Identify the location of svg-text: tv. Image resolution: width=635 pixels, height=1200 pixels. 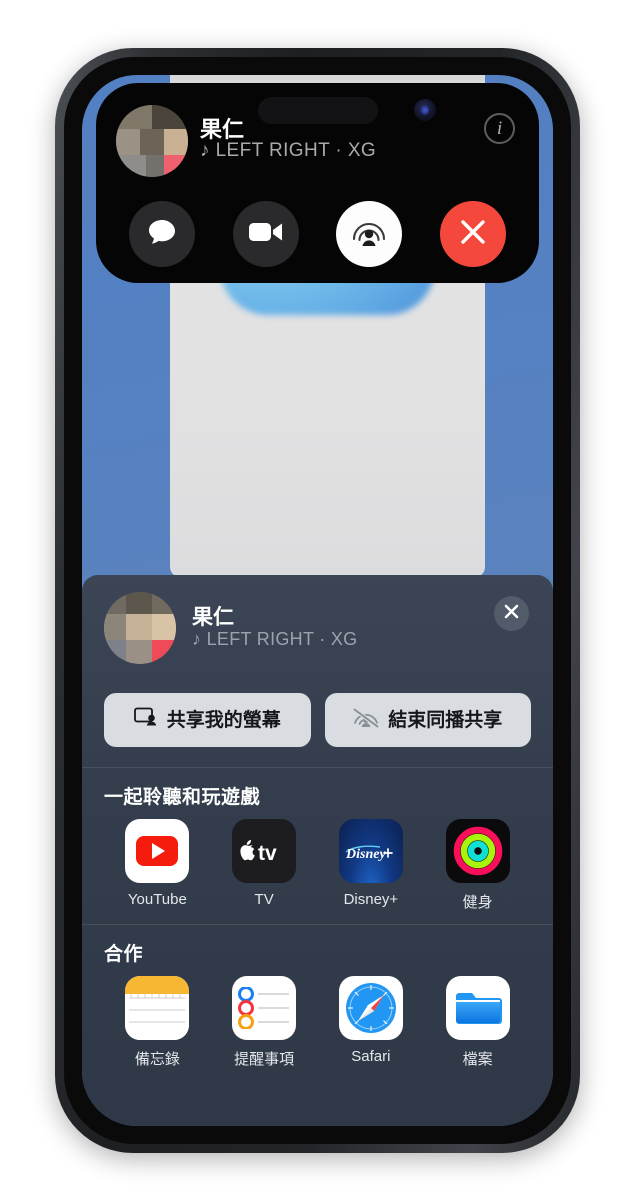
(267, 853).